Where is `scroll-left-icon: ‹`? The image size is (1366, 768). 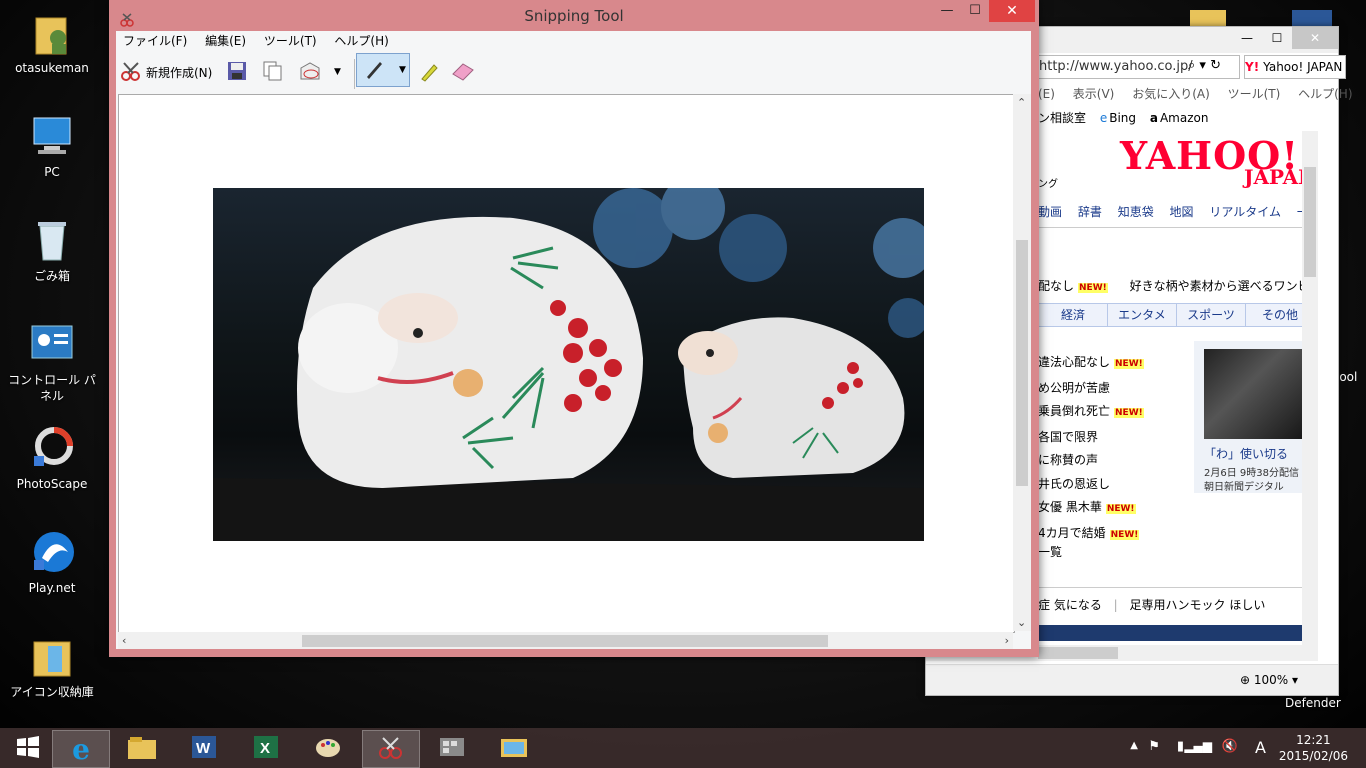
scroll-left-icon: ‹ is located at coordinates (124, 640).